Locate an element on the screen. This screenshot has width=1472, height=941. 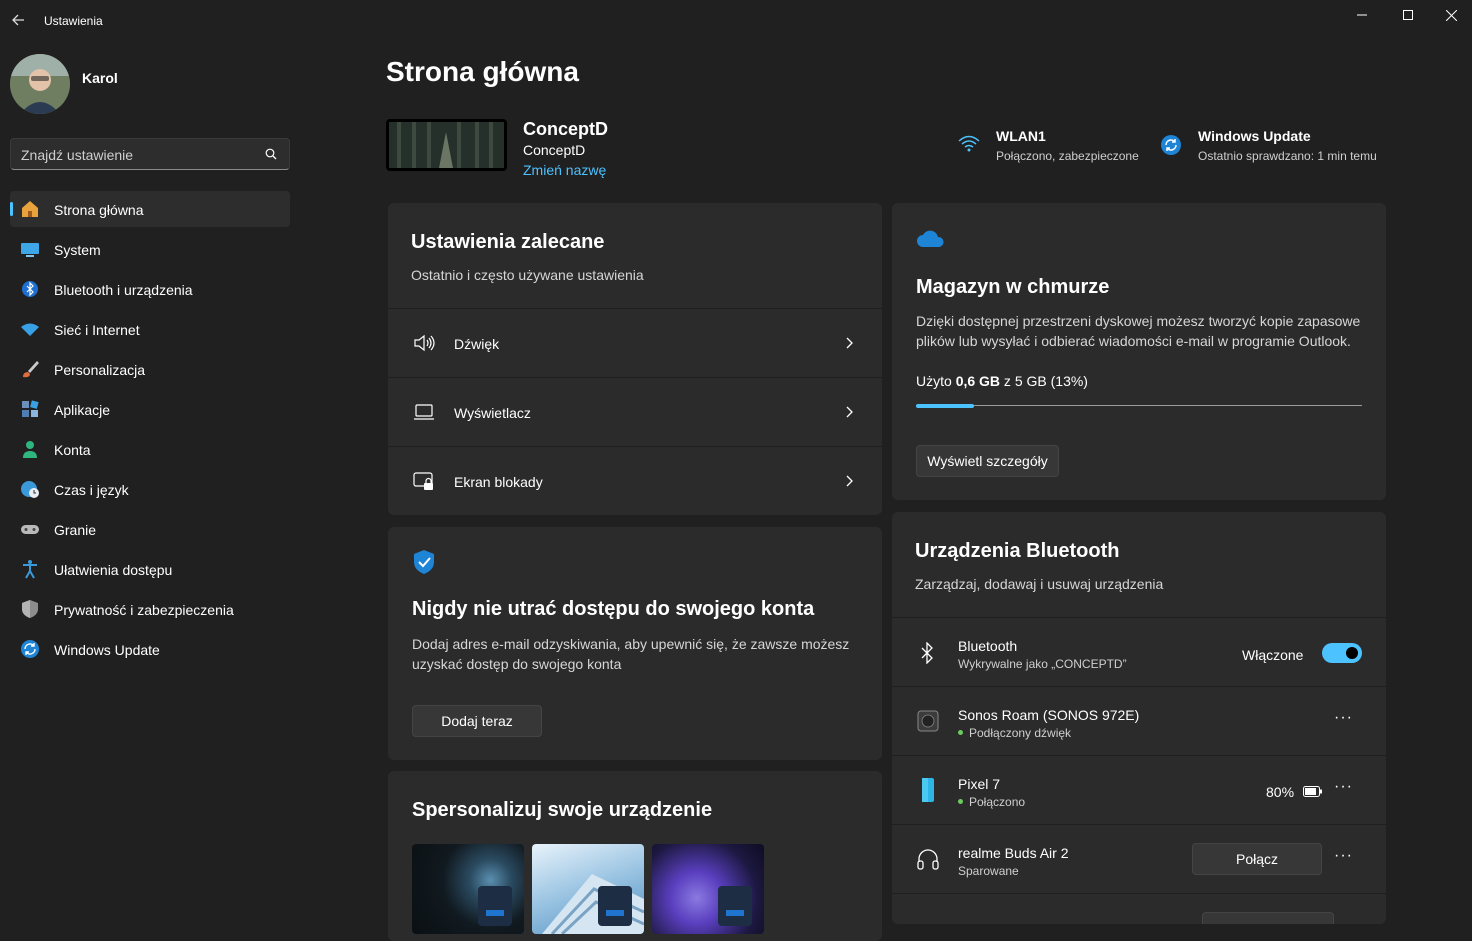
bt-device-name: realme Buds Air 2 is located at coordinates (1013, 853).